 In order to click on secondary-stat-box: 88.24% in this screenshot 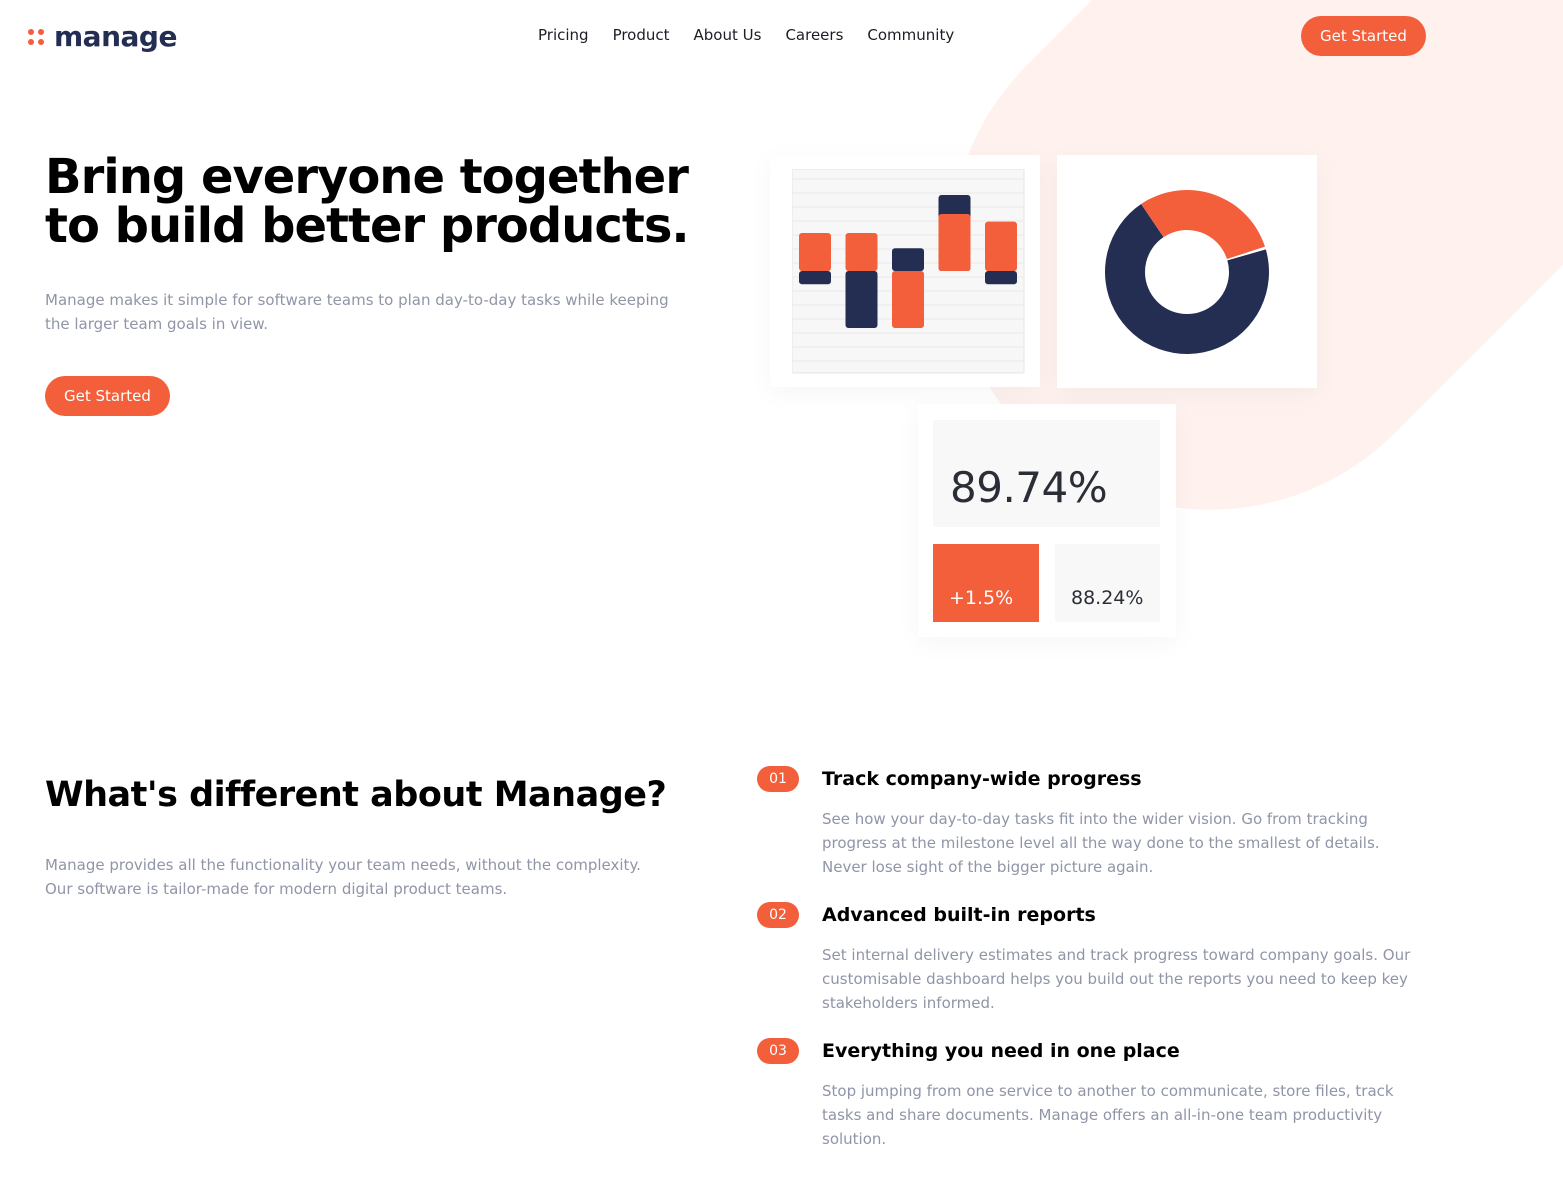, I will do `click(1107, 583)`.